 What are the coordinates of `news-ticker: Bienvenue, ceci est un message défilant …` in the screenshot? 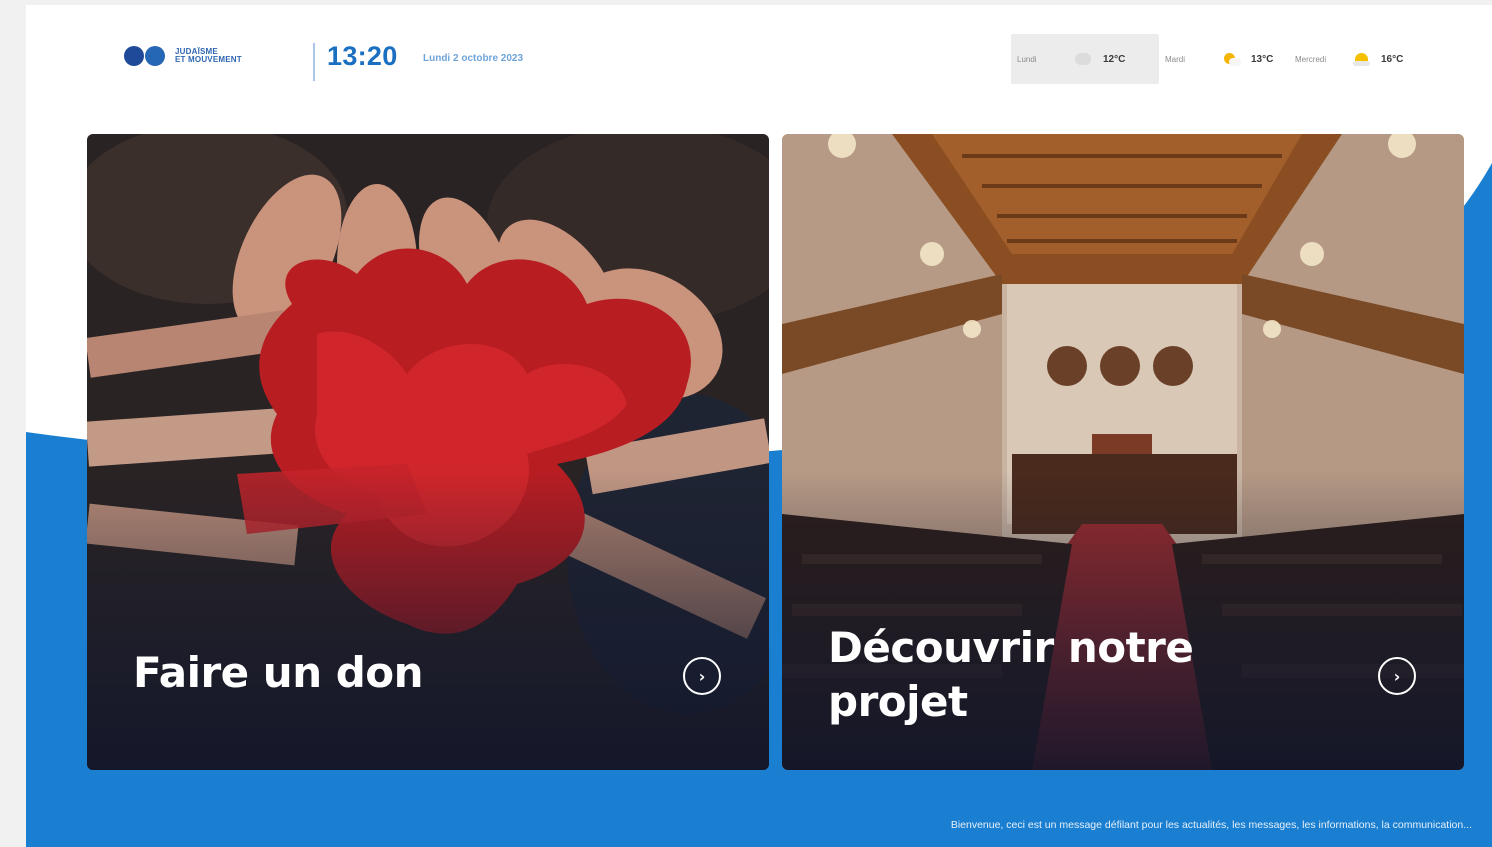 It's located at (1211, 825).